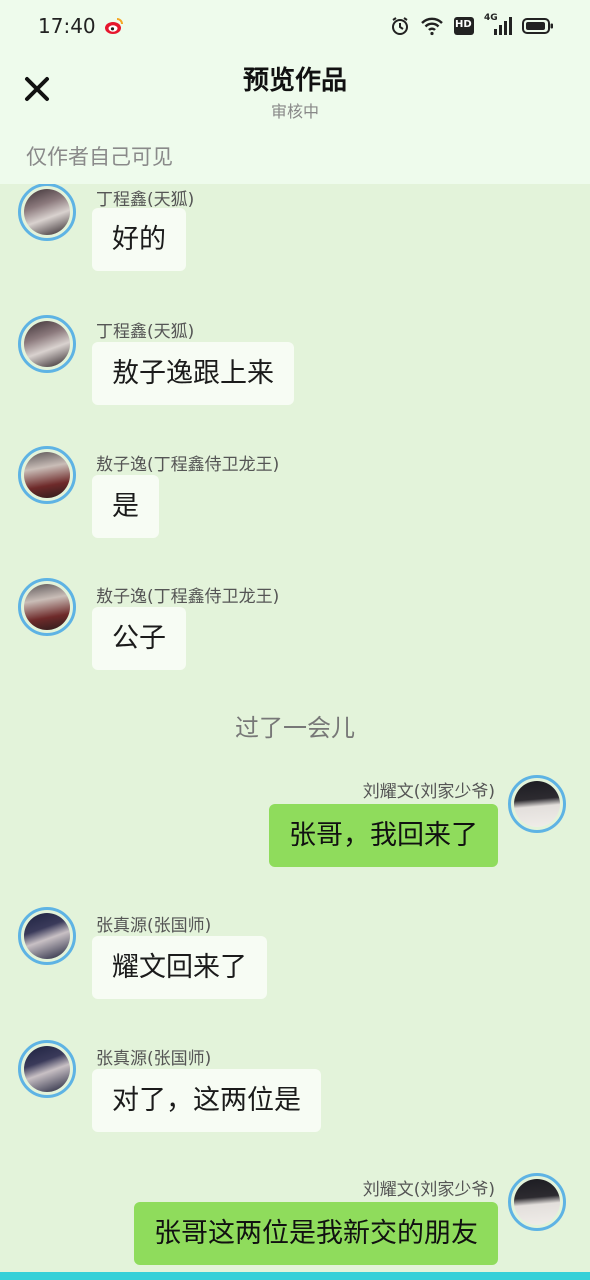 This screenshot has width=590, height=1280. I want to click on alarm-icon, so click(400, 26).